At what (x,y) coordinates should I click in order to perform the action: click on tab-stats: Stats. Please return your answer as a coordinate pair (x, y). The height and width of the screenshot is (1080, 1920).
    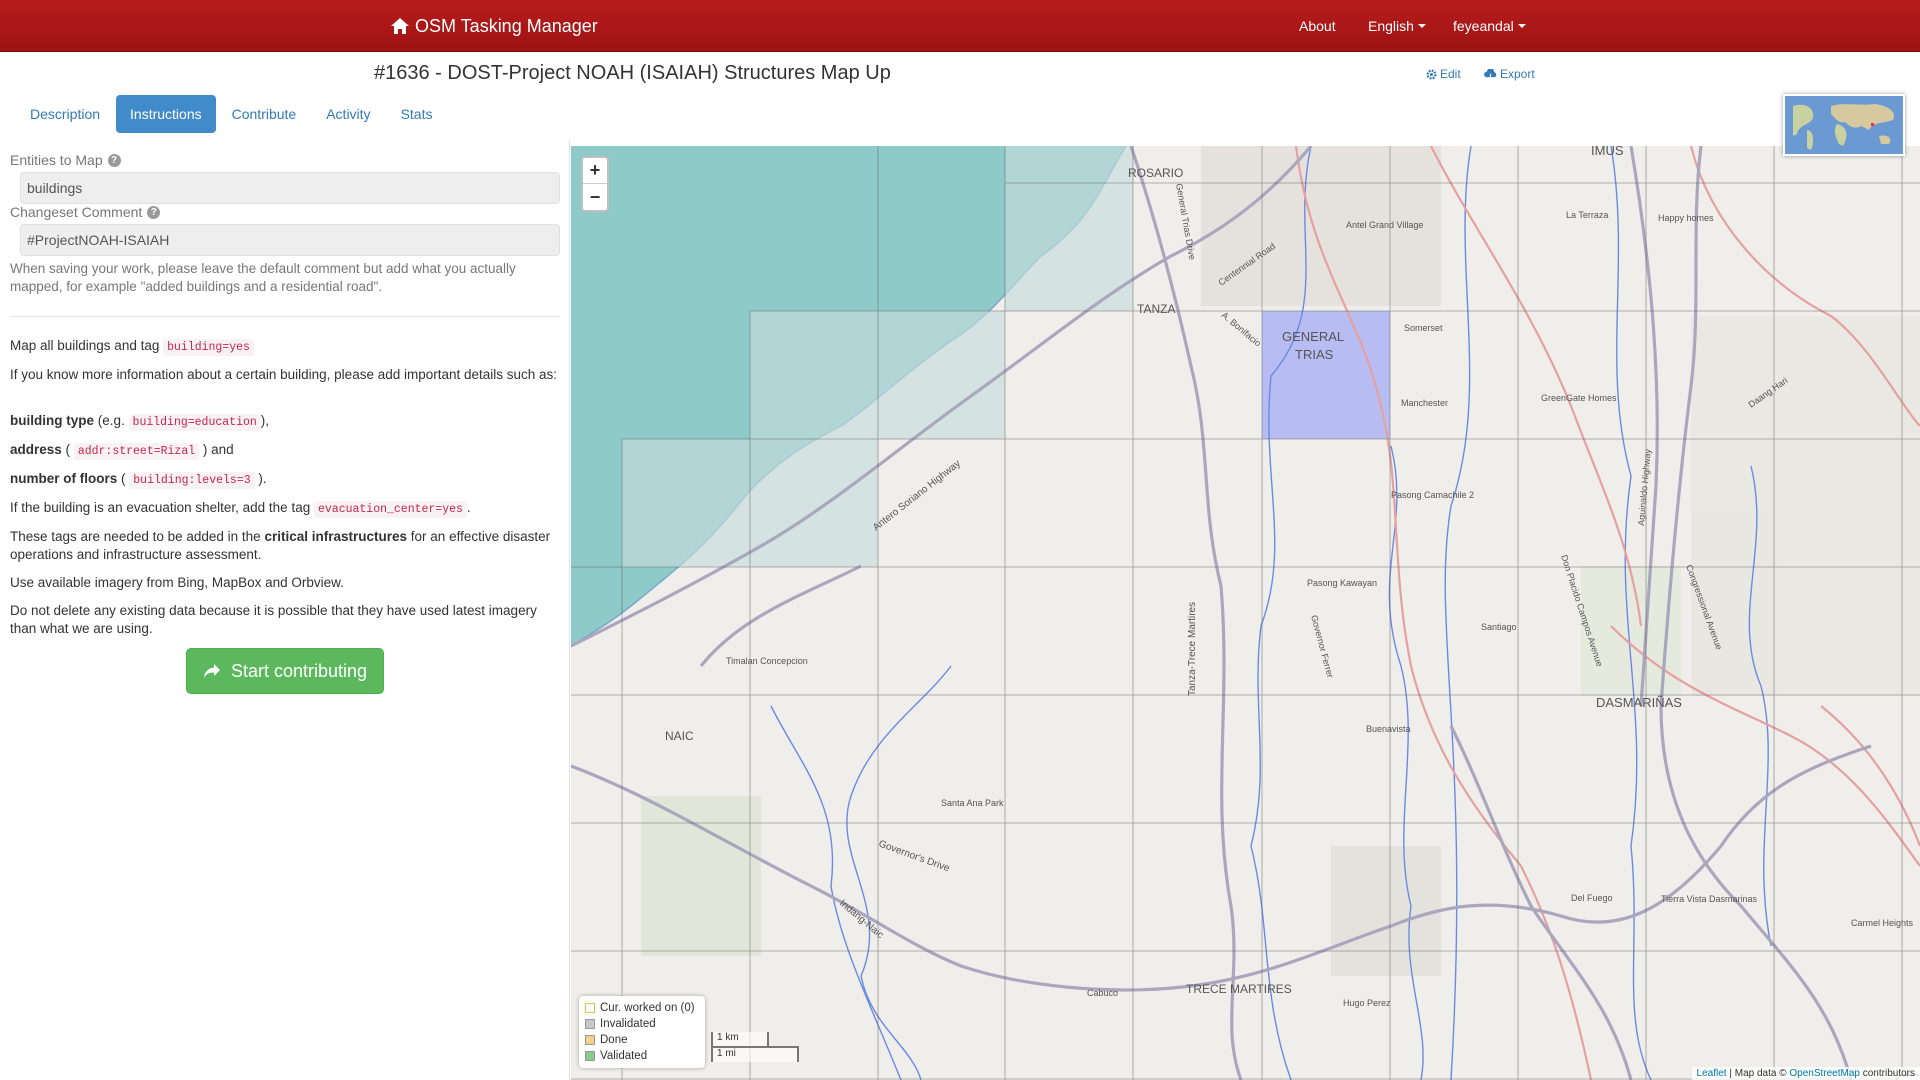
    Looking at the image, I should click on (417, 114).